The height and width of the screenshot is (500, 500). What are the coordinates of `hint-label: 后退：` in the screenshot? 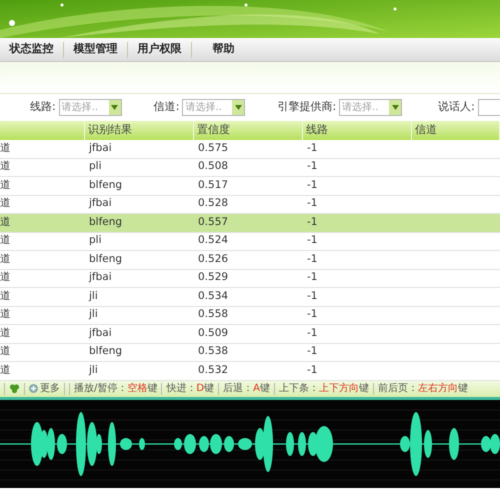 It's located at (238, 389).